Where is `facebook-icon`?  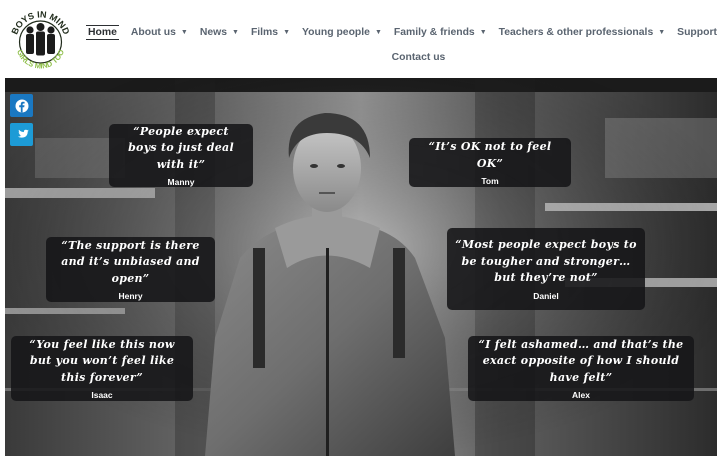 facebook-icon is located at coordinates (21, 105).